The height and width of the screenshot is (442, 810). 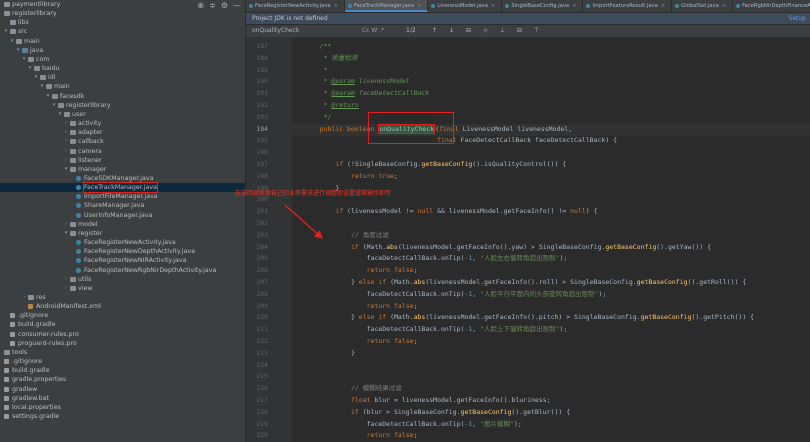 What do you see at coordinates (411, 128) in the screenshot?
I see `method-highlight-box` at bounding box center [411, 128].